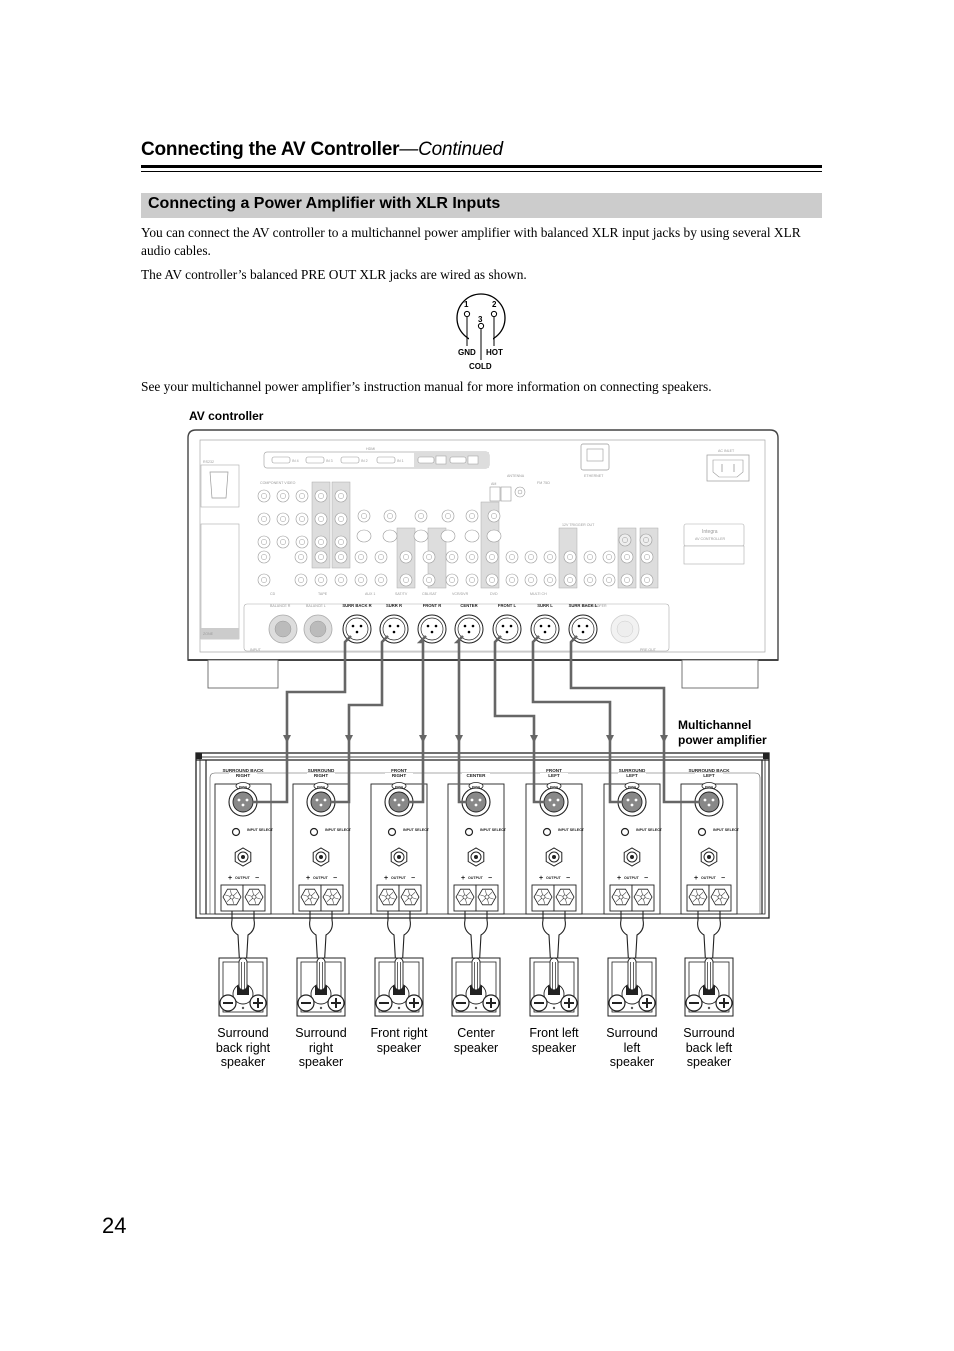  Describe the element at coordinates (710, 532) in the screenshot. I see `brand-label: Integra` at that location.